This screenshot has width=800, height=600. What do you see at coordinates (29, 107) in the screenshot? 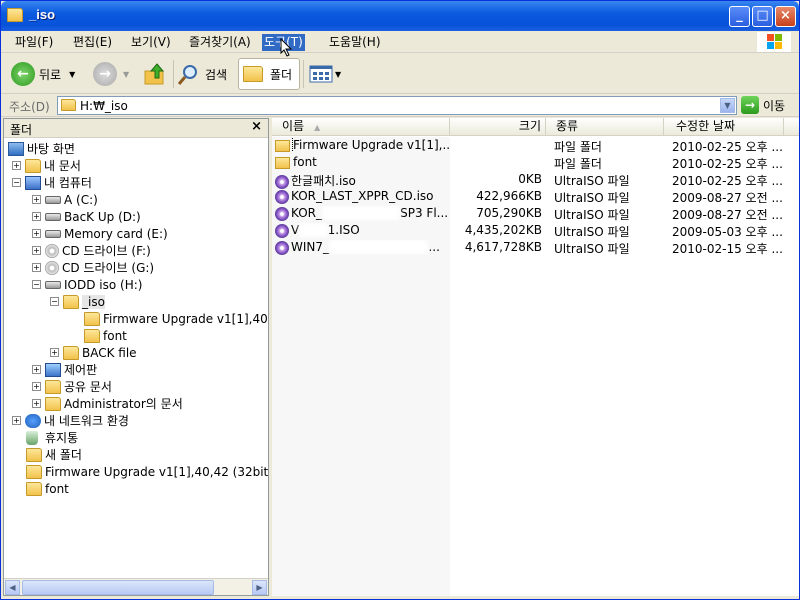
I see `address-label: 주소(D)` at bounding box center [29, 107].